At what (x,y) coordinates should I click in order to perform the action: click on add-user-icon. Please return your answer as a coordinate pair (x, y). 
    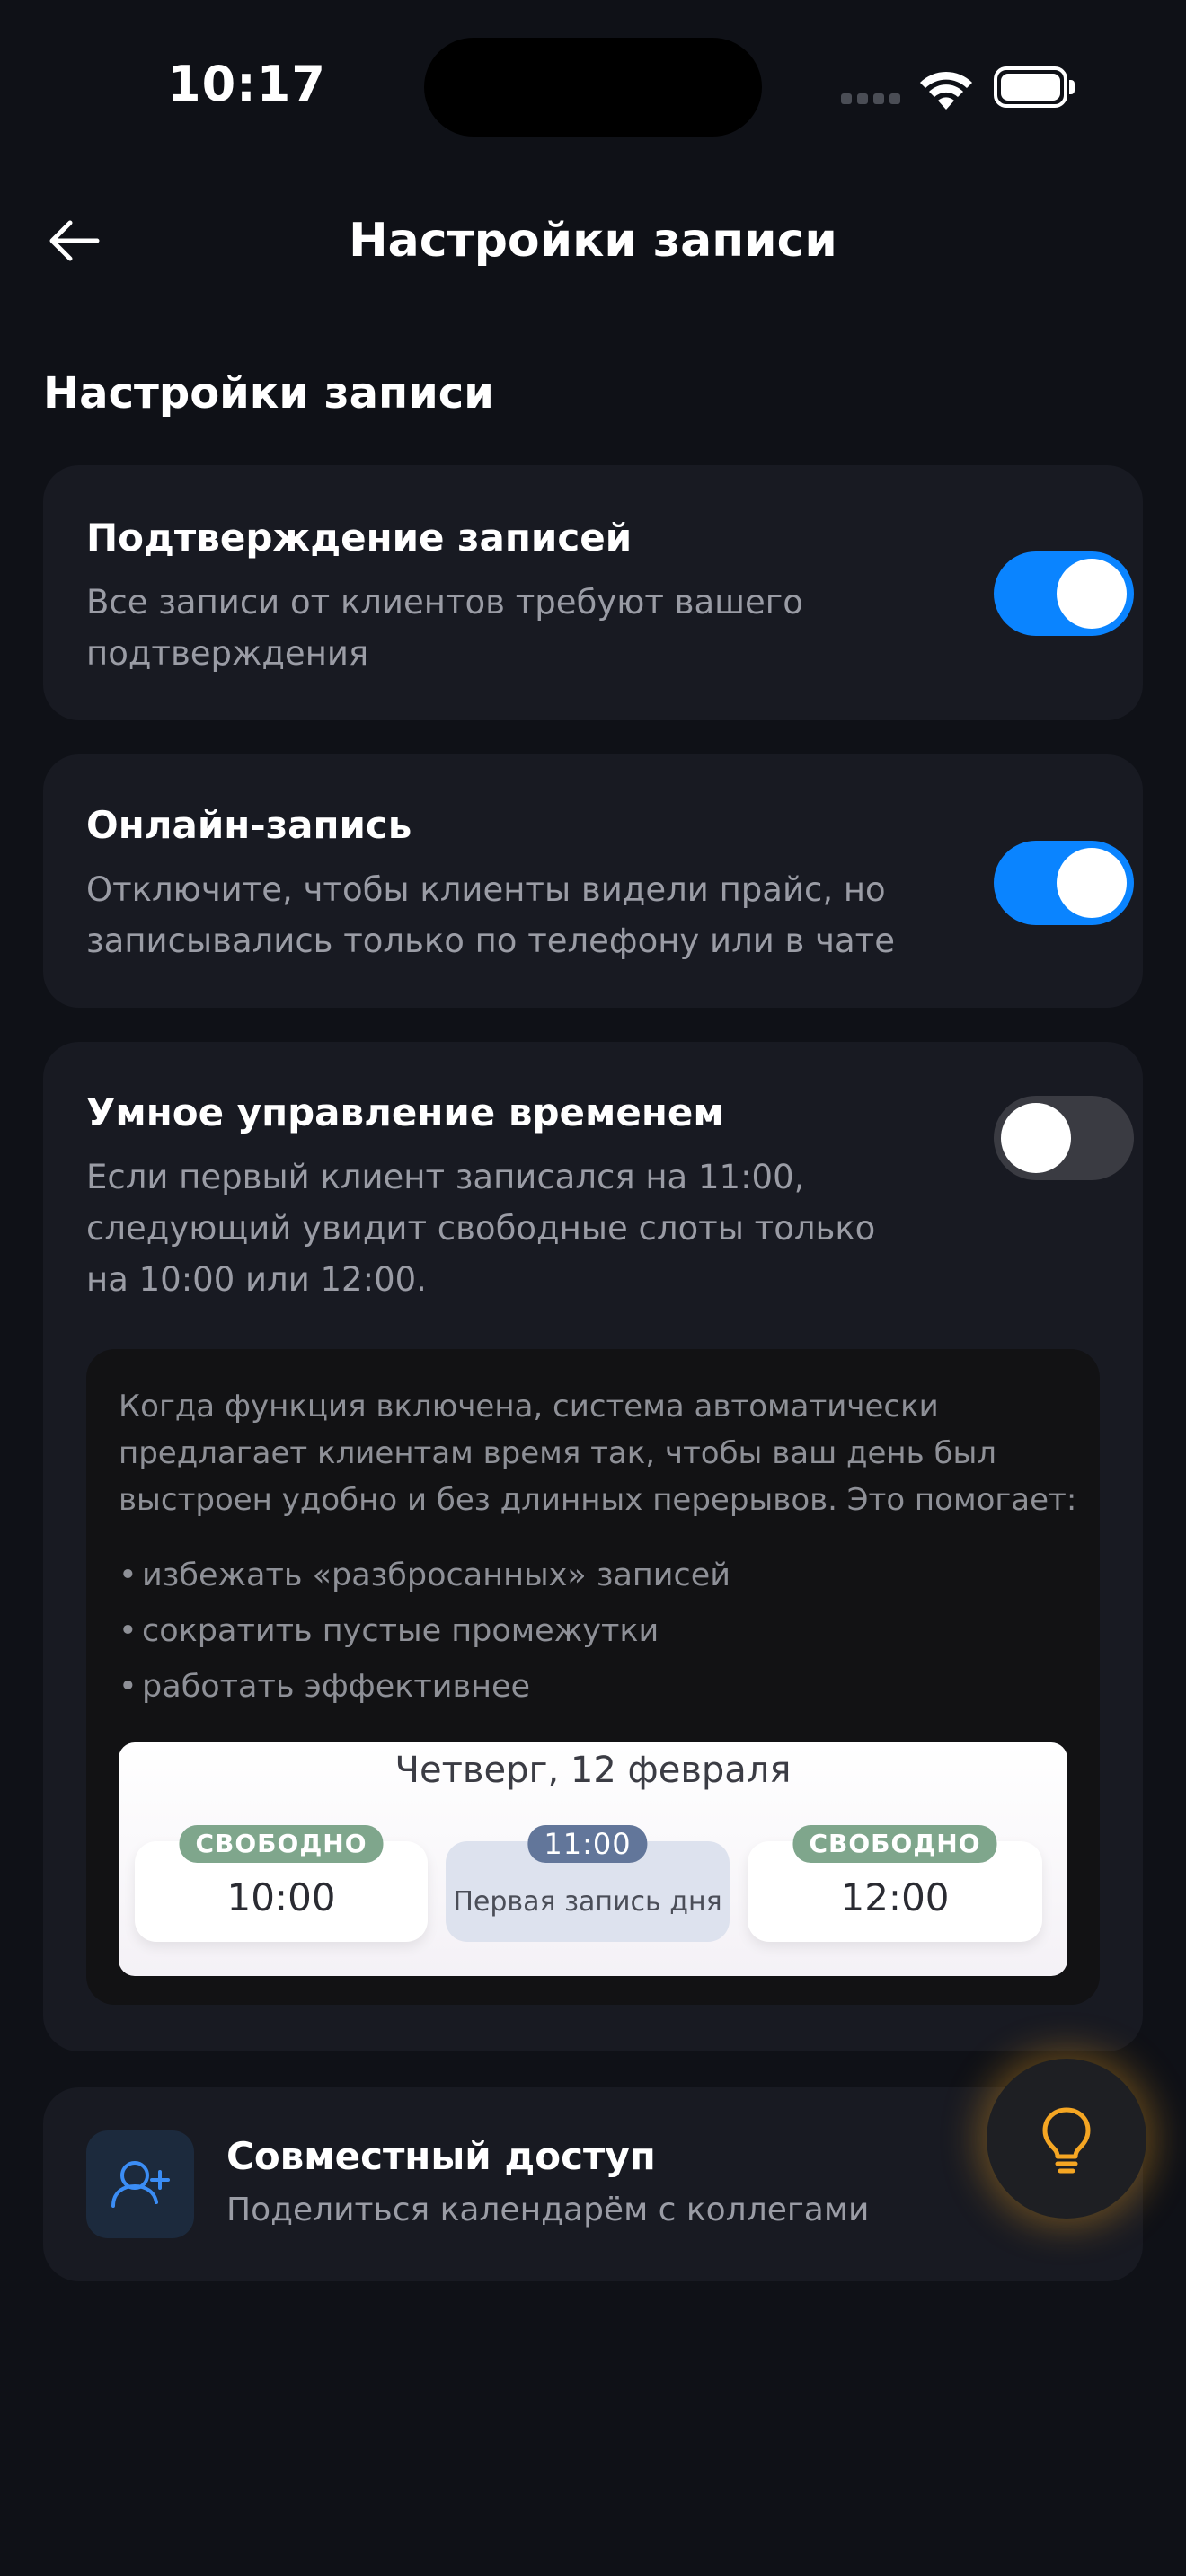
    Looking at the image, I should click on (140, 2184).